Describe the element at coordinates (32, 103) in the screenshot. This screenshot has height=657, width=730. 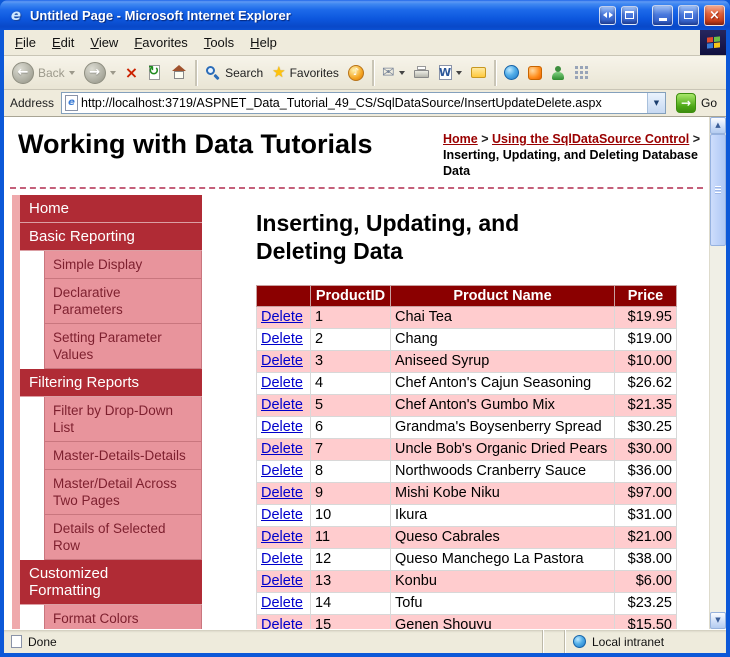
I see `address-label: Address` at that location.